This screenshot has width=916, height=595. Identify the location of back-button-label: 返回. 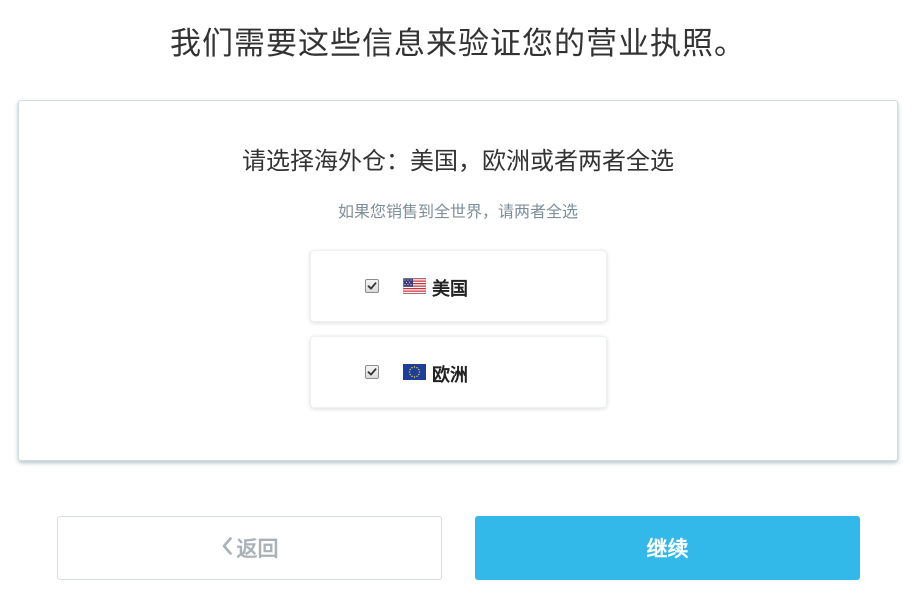
(257, 549).